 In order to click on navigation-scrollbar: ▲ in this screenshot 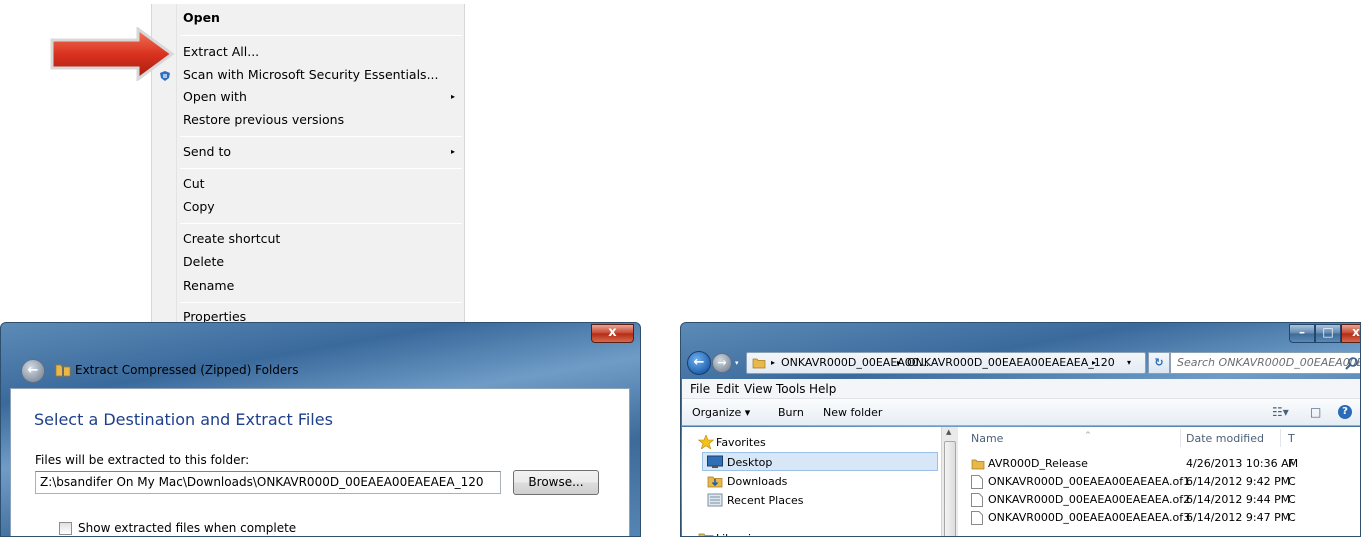, I will do `click(949, 481)`.